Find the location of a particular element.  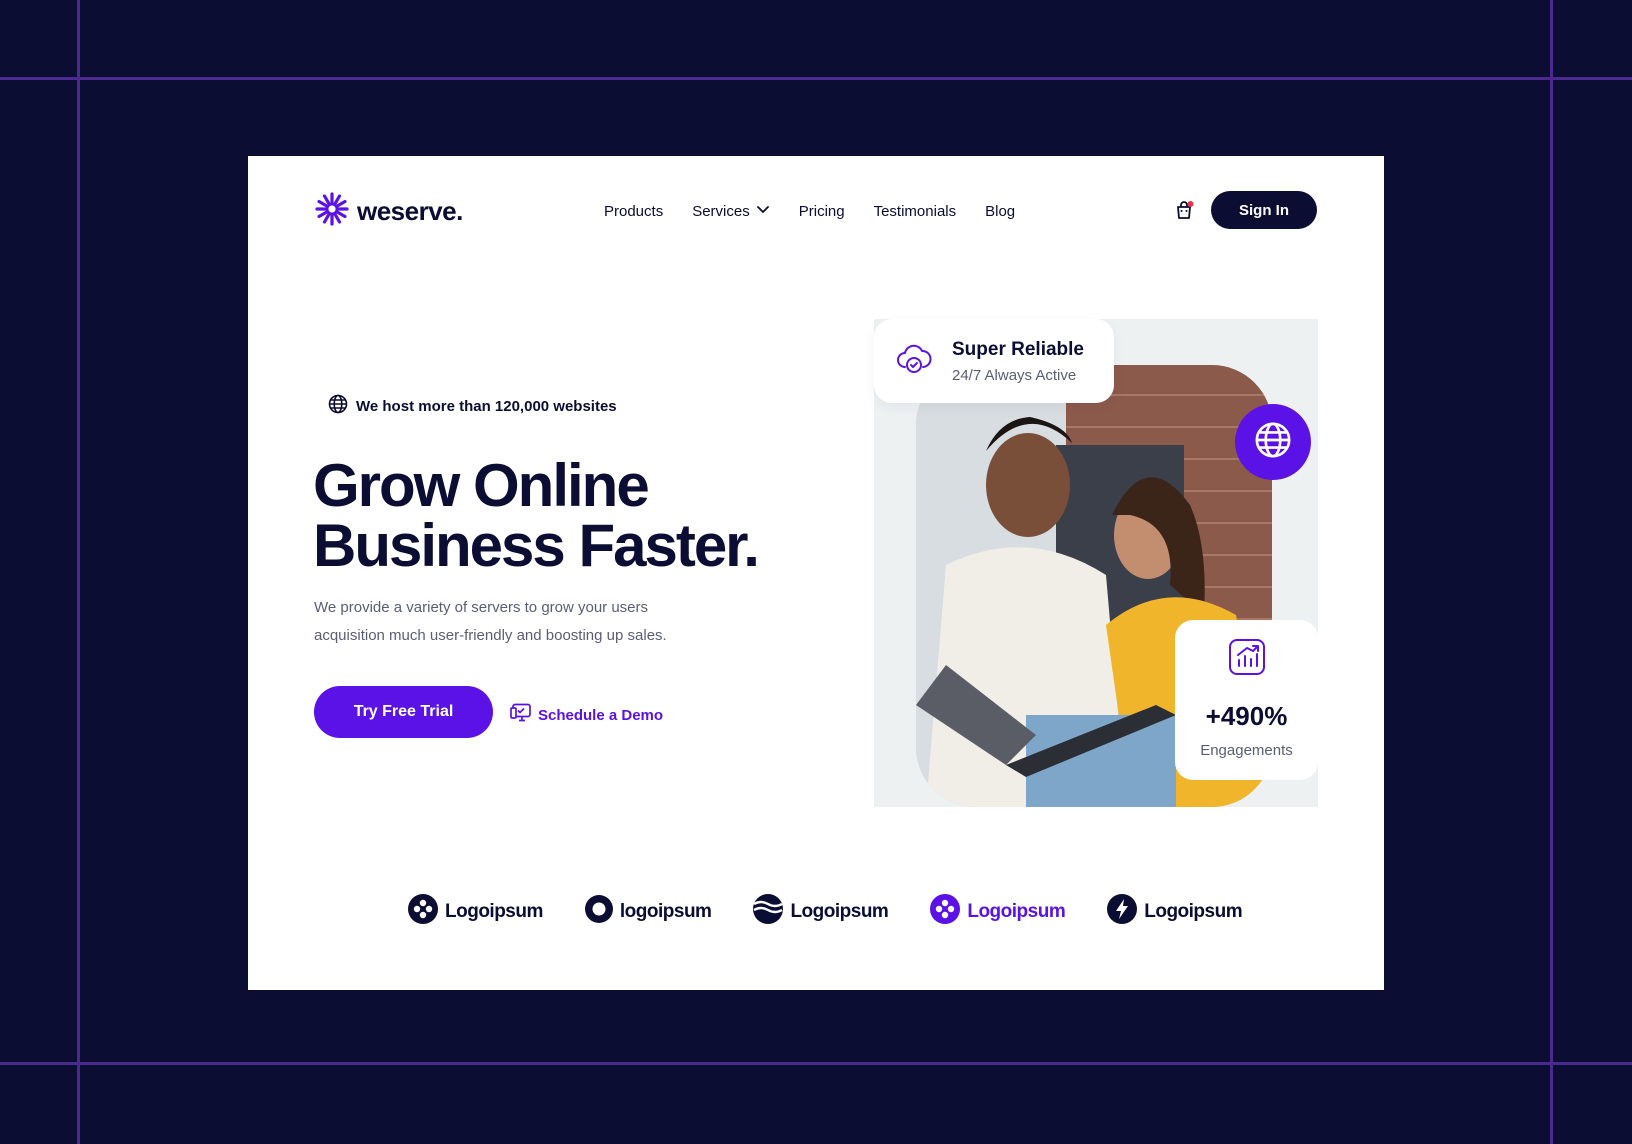

cloud-check-icon is located at coordinates (914, 361).